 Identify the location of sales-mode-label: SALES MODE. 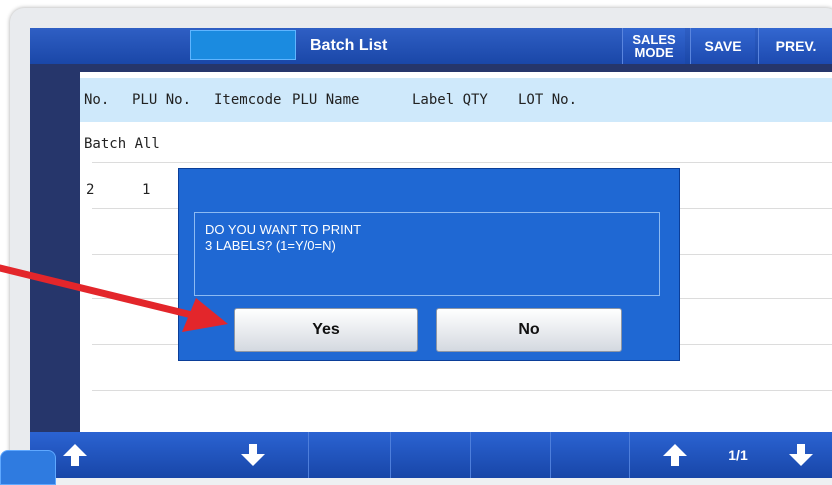
(654, 46).